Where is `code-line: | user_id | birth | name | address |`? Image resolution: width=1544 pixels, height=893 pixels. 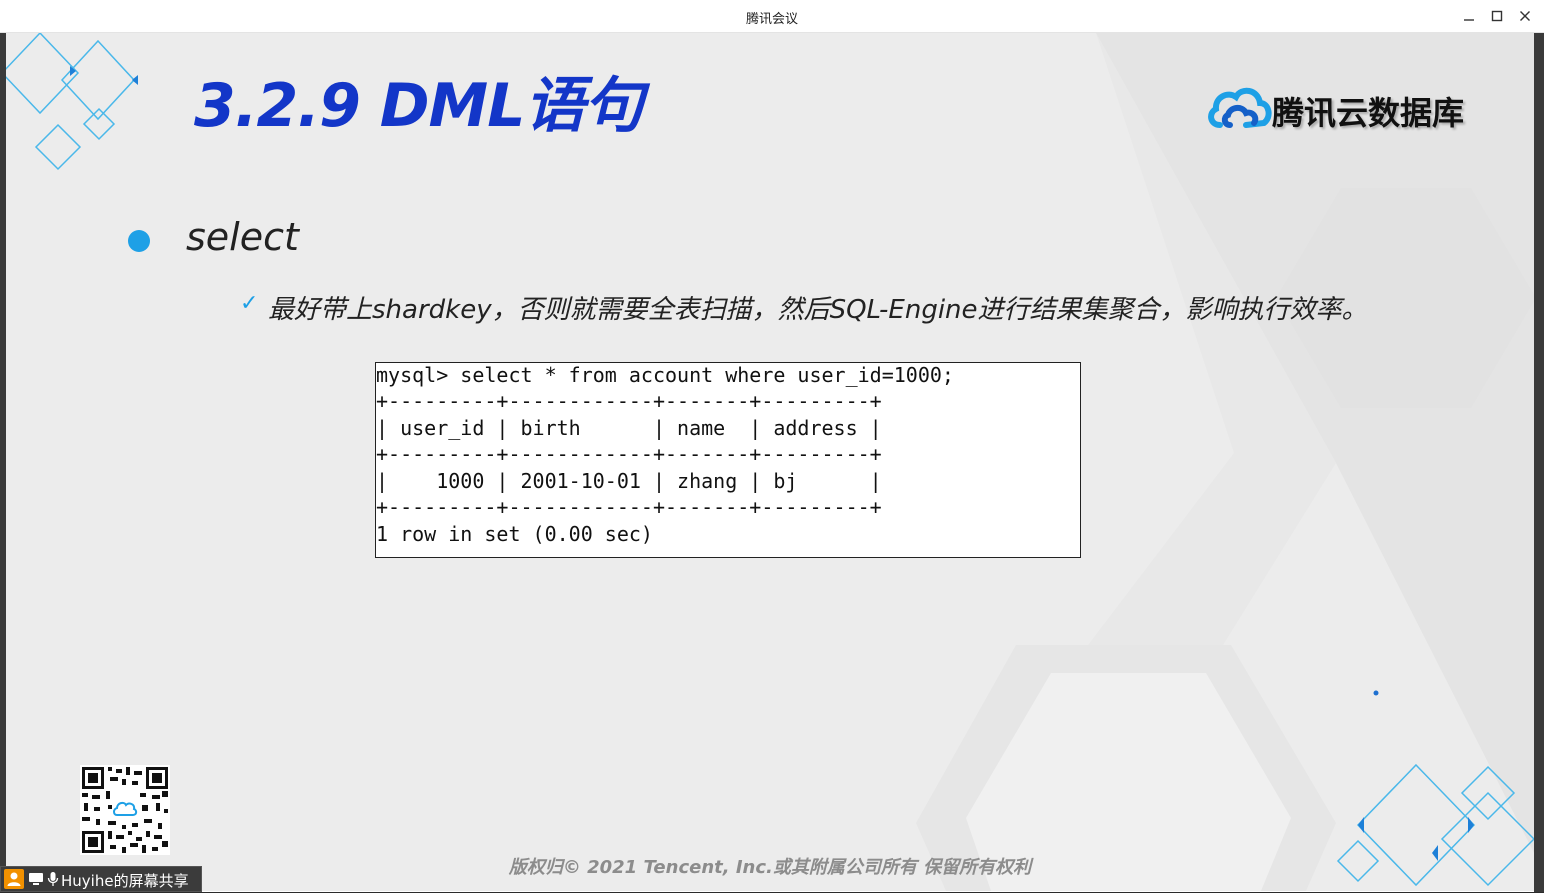 code-line: | user_id | birth | name | address | is located at coordinates (629, 428).